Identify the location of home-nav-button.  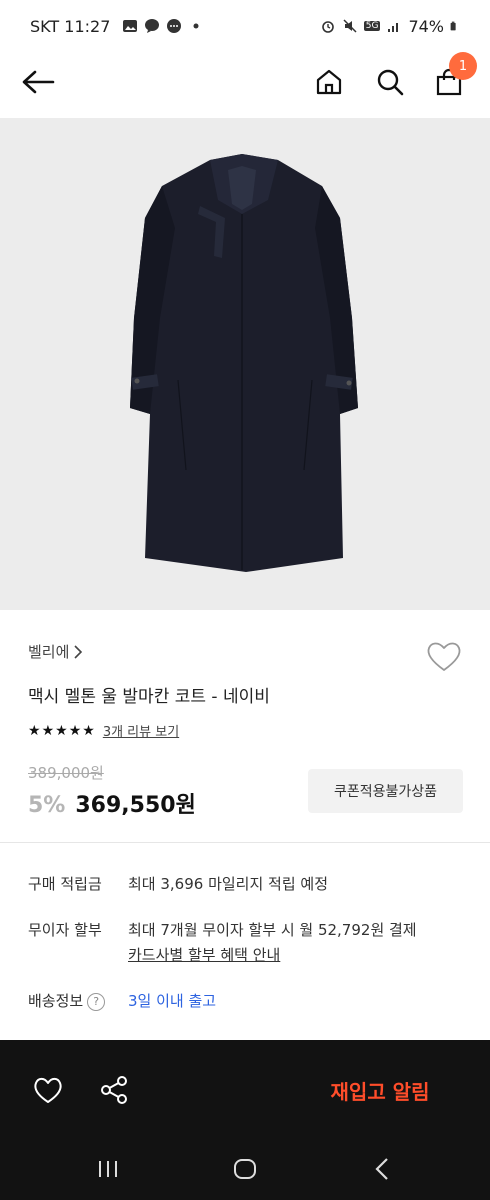
(245, 1169).